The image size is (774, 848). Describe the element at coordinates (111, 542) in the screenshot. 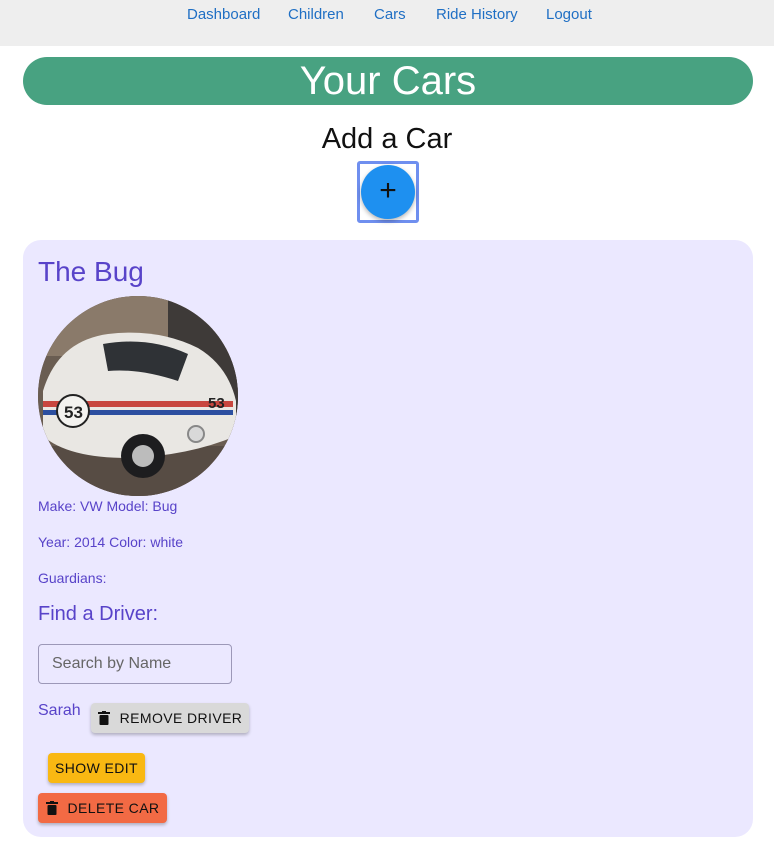

I see `car-year-color: Year: 2014 Color: white` at that location.